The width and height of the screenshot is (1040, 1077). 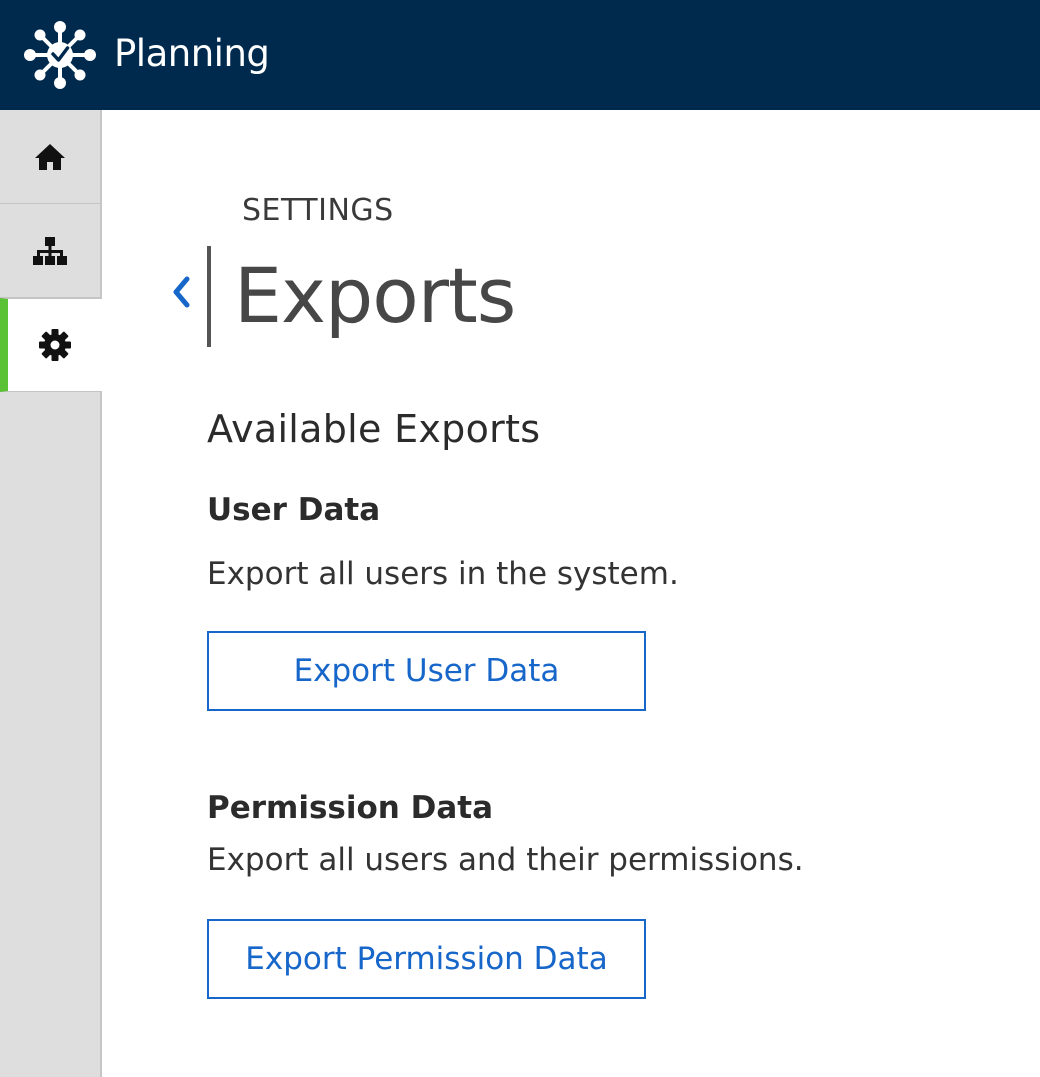 What do you see at coordinates (375, 295) in the screenshot?
I see `page-title: Exports` at bounding box center [375, 295].